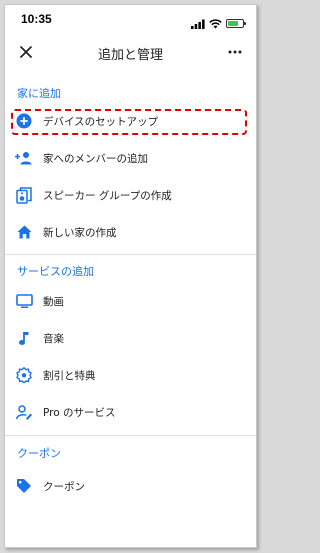 Image resolution: width=320 pixels, height=553 pixels. I want to click on menu-item-label: 動画, so click(53, 301).